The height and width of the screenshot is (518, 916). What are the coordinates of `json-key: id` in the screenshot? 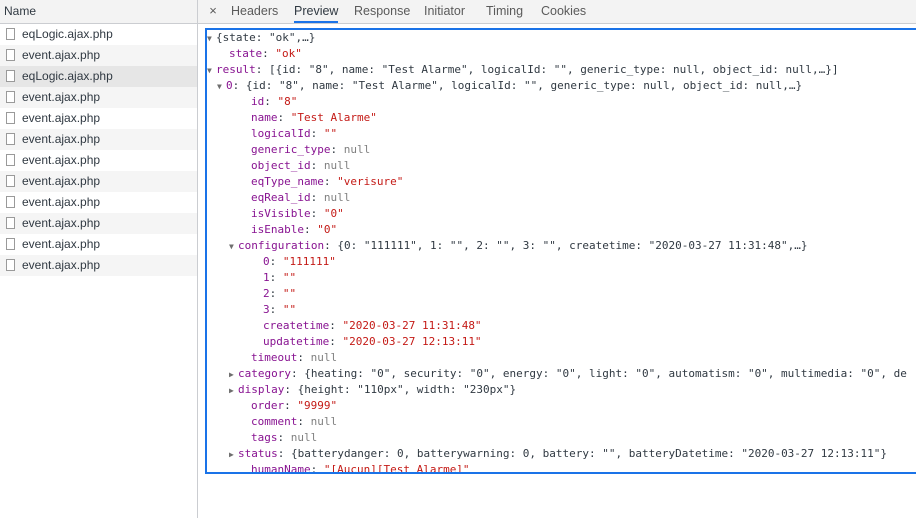 It's located at (258, 101).